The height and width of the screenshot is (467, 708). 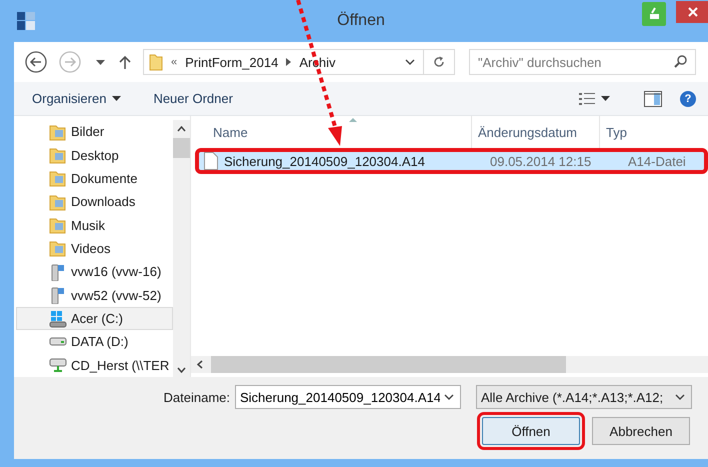 I want to click on file-row: Sicherung_20140509_120304.A14 09.05.2014 12:15 A14-Datei, so click(x=451, y=161).